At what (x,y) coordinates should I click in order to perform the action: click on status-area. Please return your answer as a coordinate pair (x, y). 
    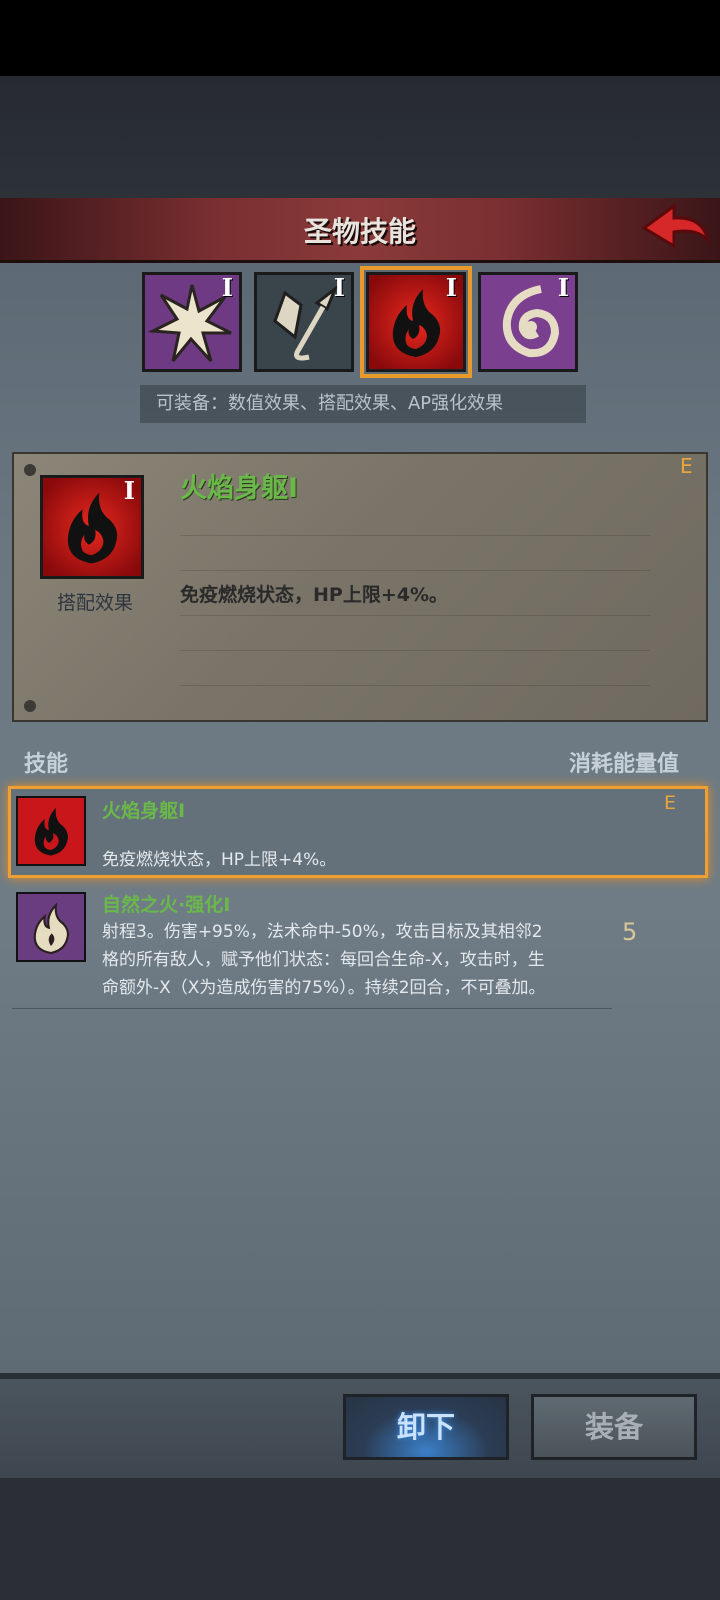
    Looking at the image, I should click on (360, 38).